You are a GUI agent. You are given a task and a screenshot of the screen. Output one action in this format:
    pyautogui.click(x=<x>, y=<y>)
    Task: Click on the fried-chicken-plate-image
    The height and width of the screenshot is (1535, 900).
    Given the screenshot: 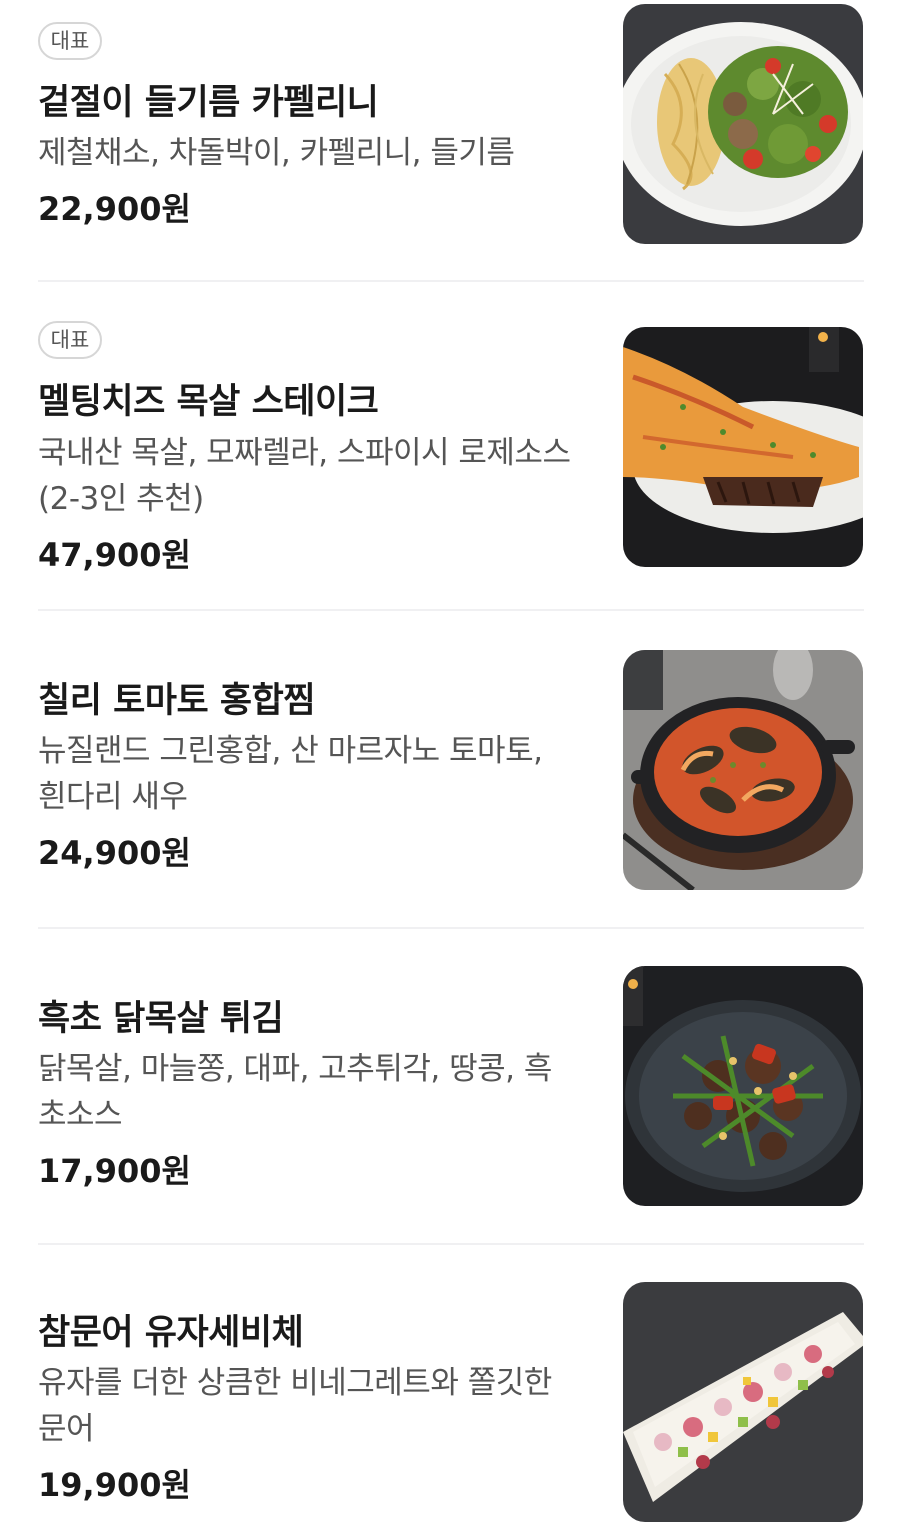 What is the action you would take?
    pyautogui.click(x=743, y=1086)
    